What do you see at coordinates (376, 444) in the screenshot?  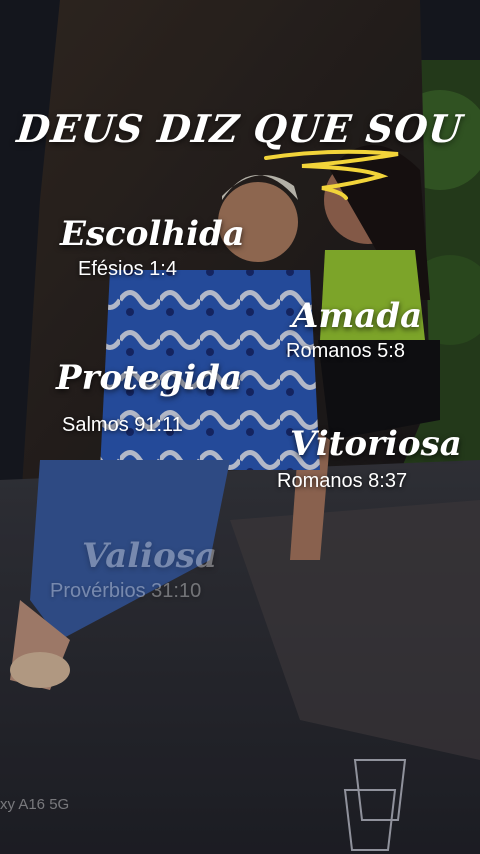 I see `word-vitoriosa: Vitoriosa` at bounding box center [376, 444].